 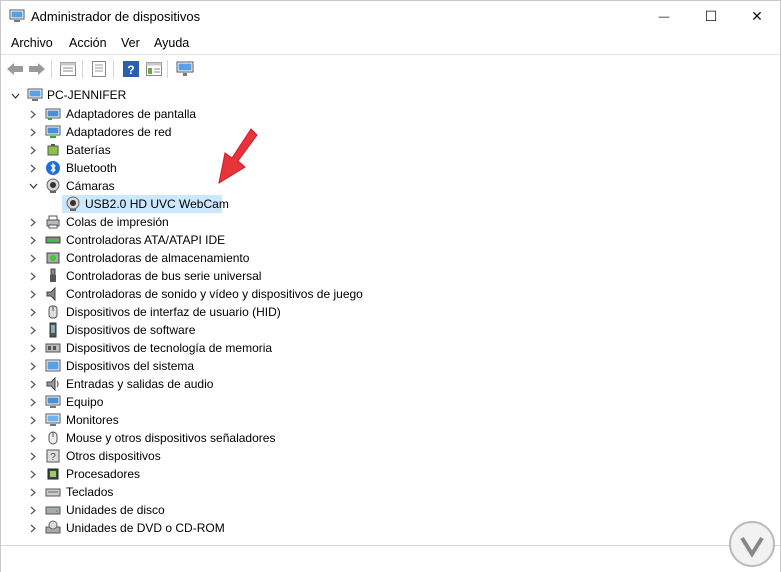 What do you see at coordinates (91, 168) in the screenshot?
I see `tree-category-label: Bluetooth` at bounding box center [91, 168].